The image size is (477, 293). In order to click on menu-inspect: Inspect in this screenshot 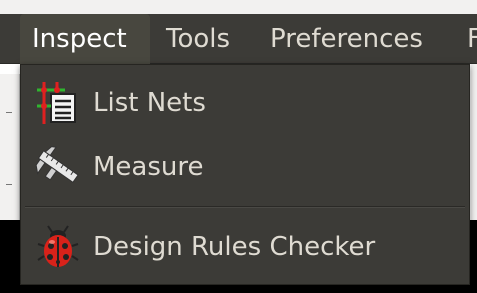, I will do `click(85, 39)`.